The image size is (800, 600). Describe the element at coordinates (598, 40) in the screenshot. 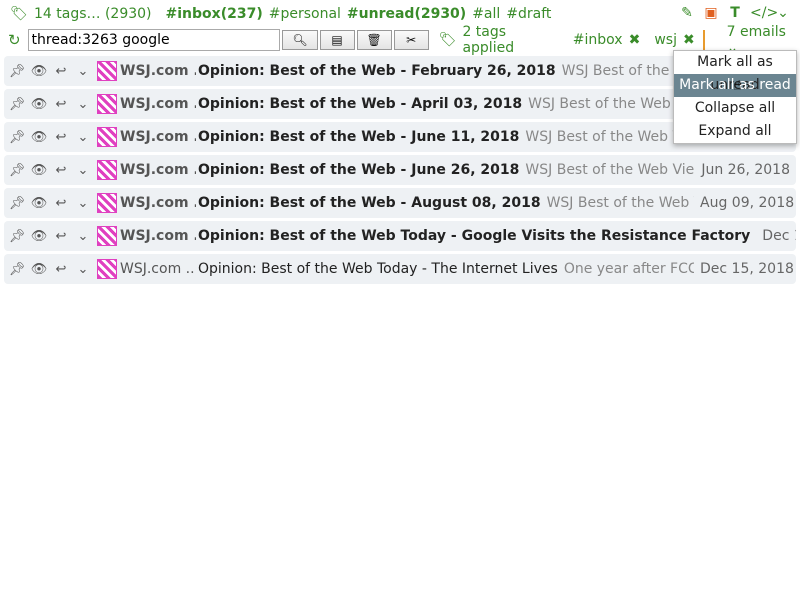

I see `applied-tag-inbox: #inbox` at that location.